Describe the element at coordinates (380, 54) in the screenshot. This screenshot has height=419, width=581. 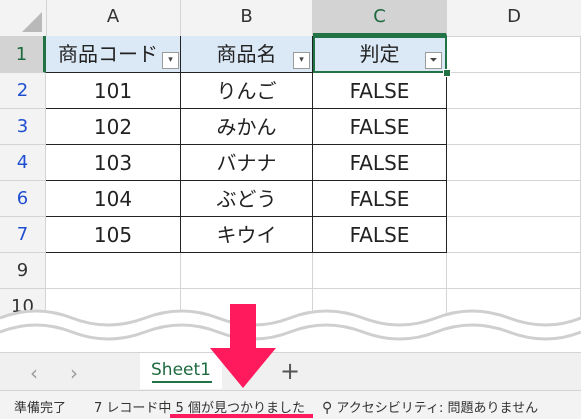
I see `active-cell-outline` at that location.